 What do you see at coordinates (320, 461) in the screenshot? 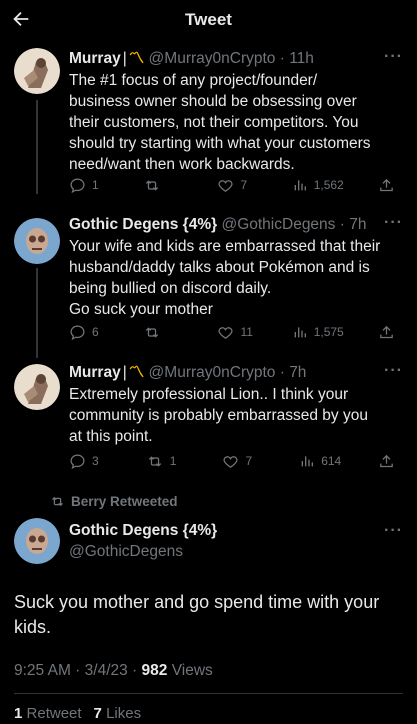
I see `views-button: 614` at bounding box center [320, 461].